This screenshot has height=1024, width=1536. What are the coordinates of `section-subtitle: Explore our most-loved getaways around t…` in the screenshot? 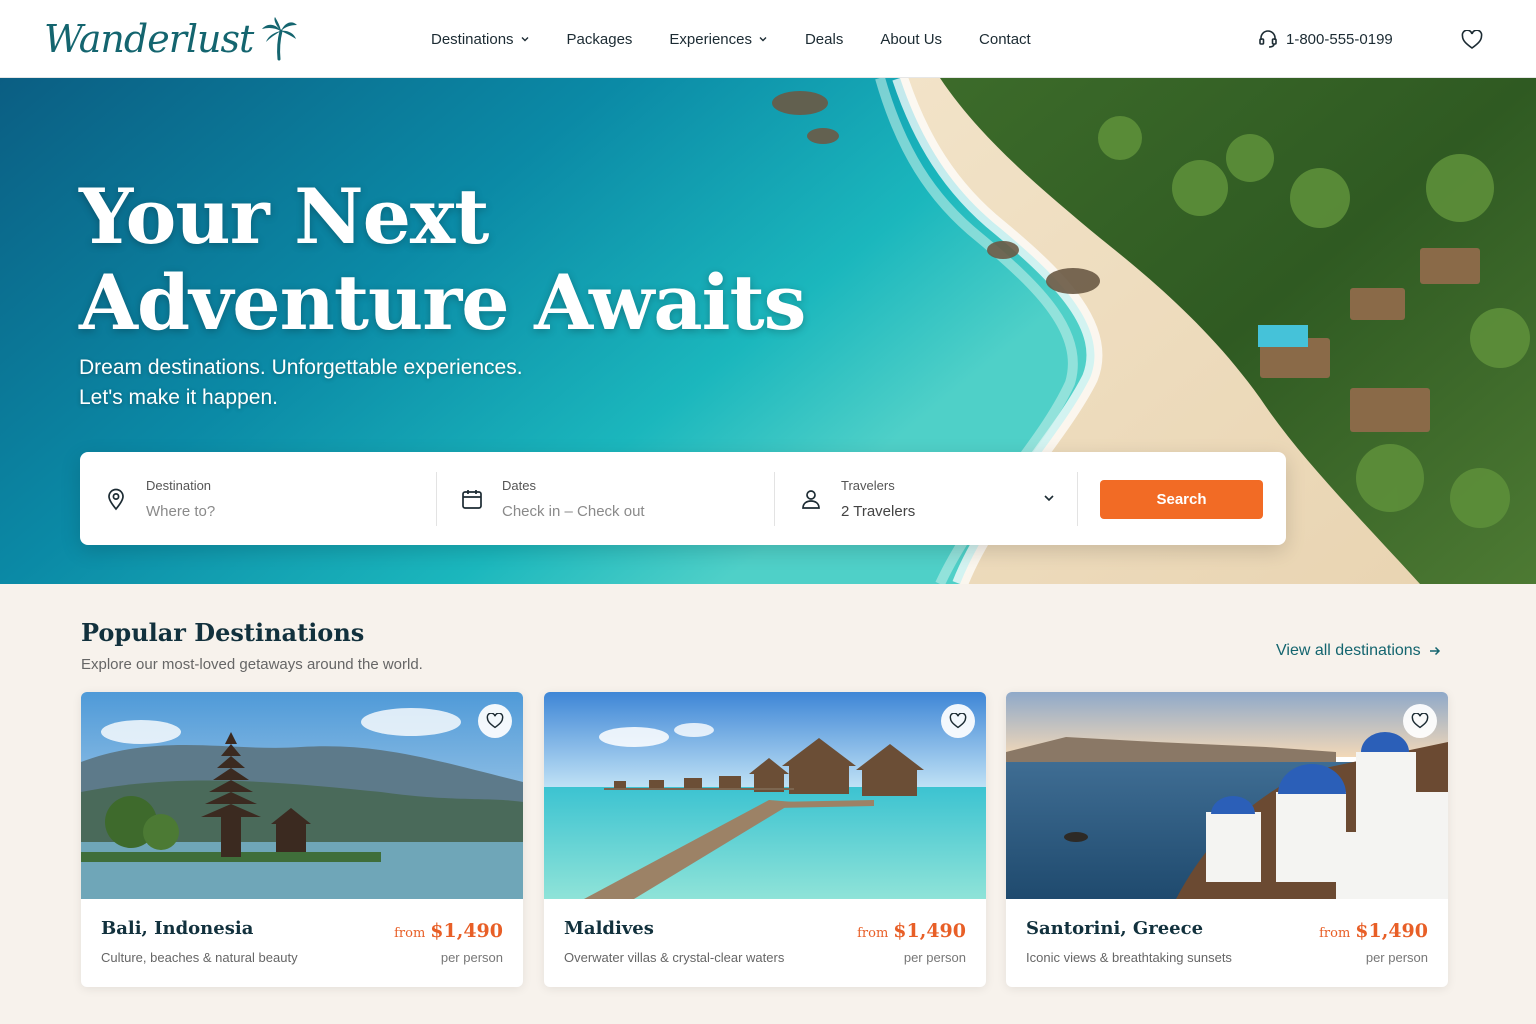 It's located at (252, 664).